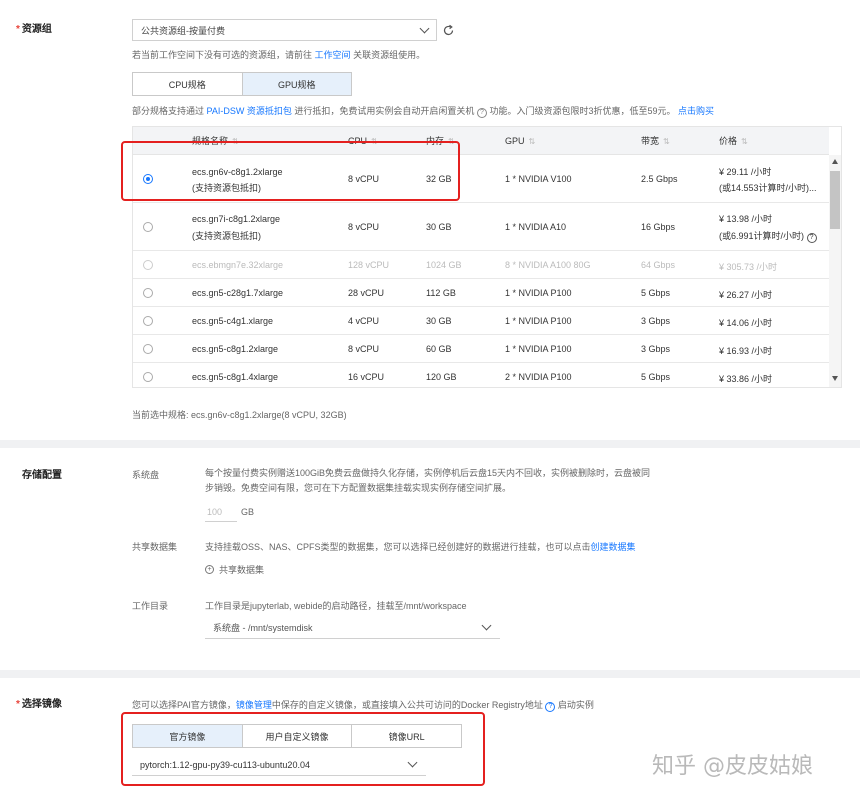 The width and height of the screenshot is (860, 797). I want to click on system-disk-label: 系统盘, so click(146, 475).